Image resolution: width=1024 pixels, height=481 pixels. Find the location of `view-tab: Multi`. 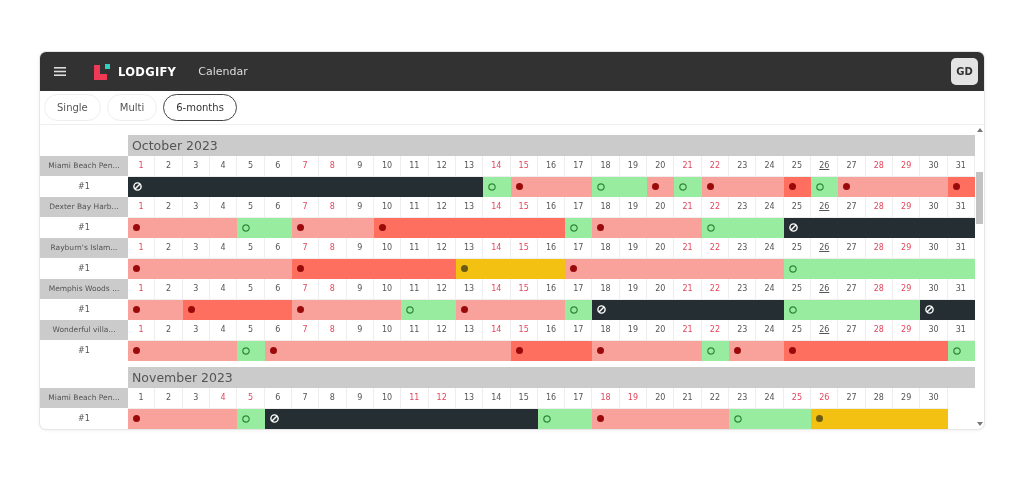

view-tab: Multi is located at coordinates (132, 107).